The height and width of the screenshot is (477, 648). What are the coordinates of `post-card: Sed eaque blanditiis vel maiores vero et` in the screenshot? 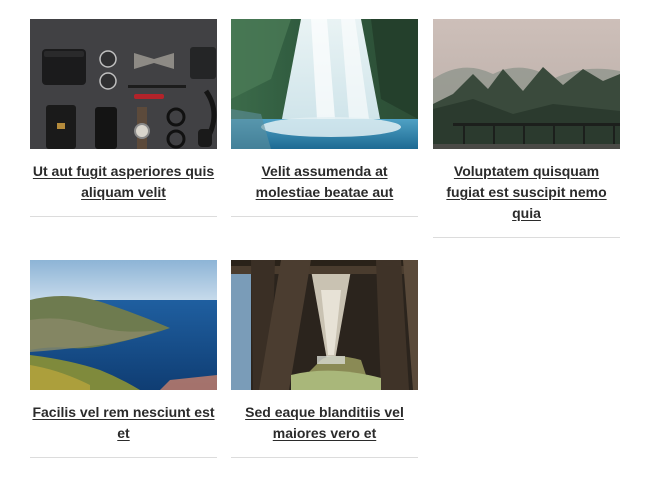 It's located at (324, 359).